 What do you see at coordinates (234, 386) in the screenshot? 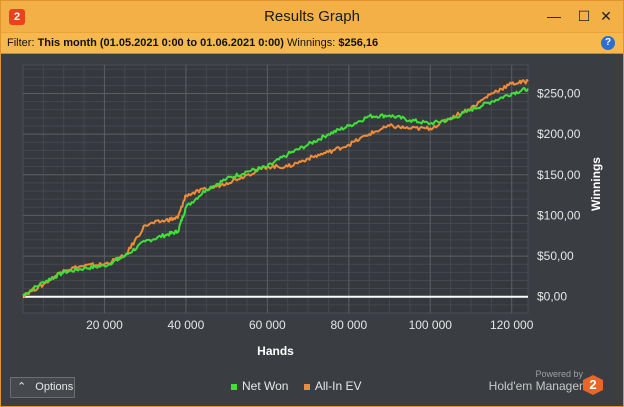
I see `net-won-swatch` at bounding box center [234, 386].